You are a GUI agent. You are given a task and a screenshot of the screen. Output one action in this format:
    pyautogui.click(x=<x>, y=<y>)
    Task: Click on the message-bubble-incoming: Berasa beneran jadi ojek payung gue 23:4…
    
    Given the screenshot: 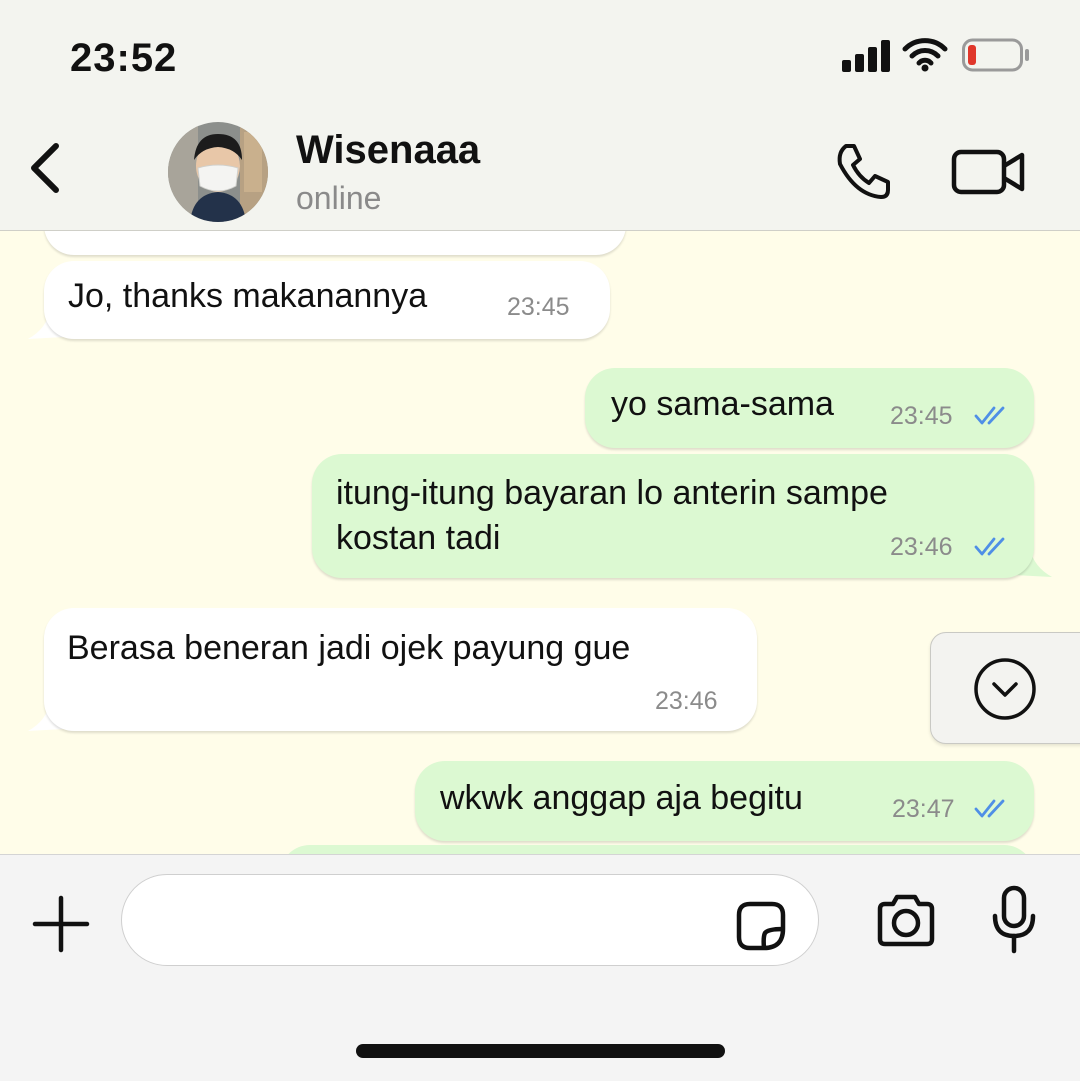 What is the action you would take?
    pyautogui.click(x=400, y=669)
    